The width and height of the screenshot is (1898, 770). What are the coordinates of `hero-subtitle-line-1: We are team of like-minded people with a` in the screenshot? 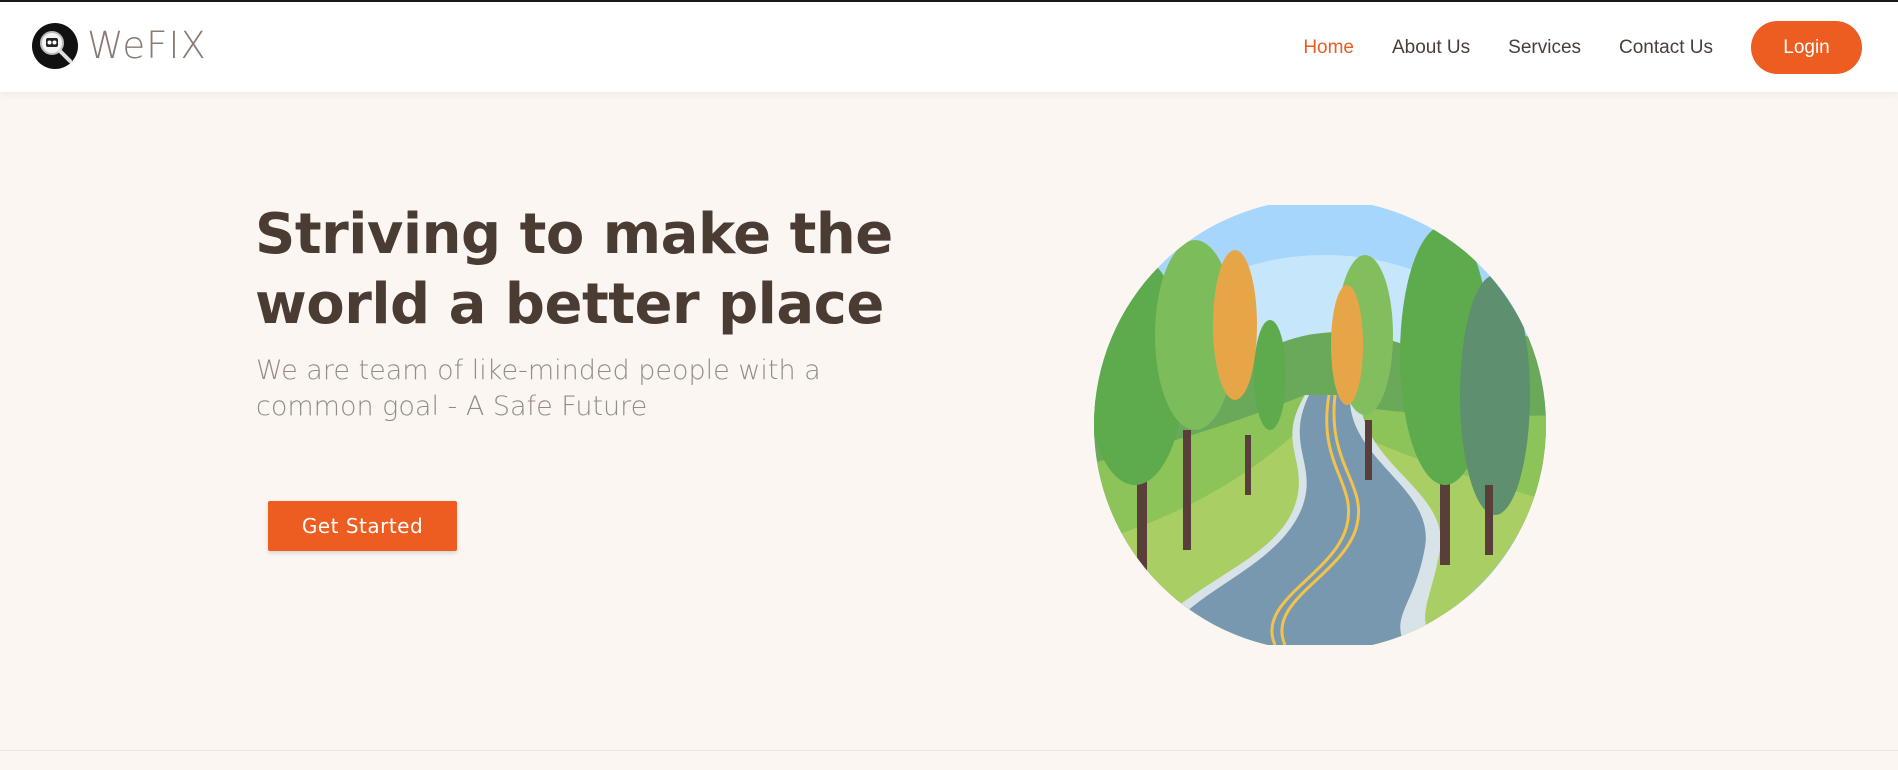 It's located at (538, 370).